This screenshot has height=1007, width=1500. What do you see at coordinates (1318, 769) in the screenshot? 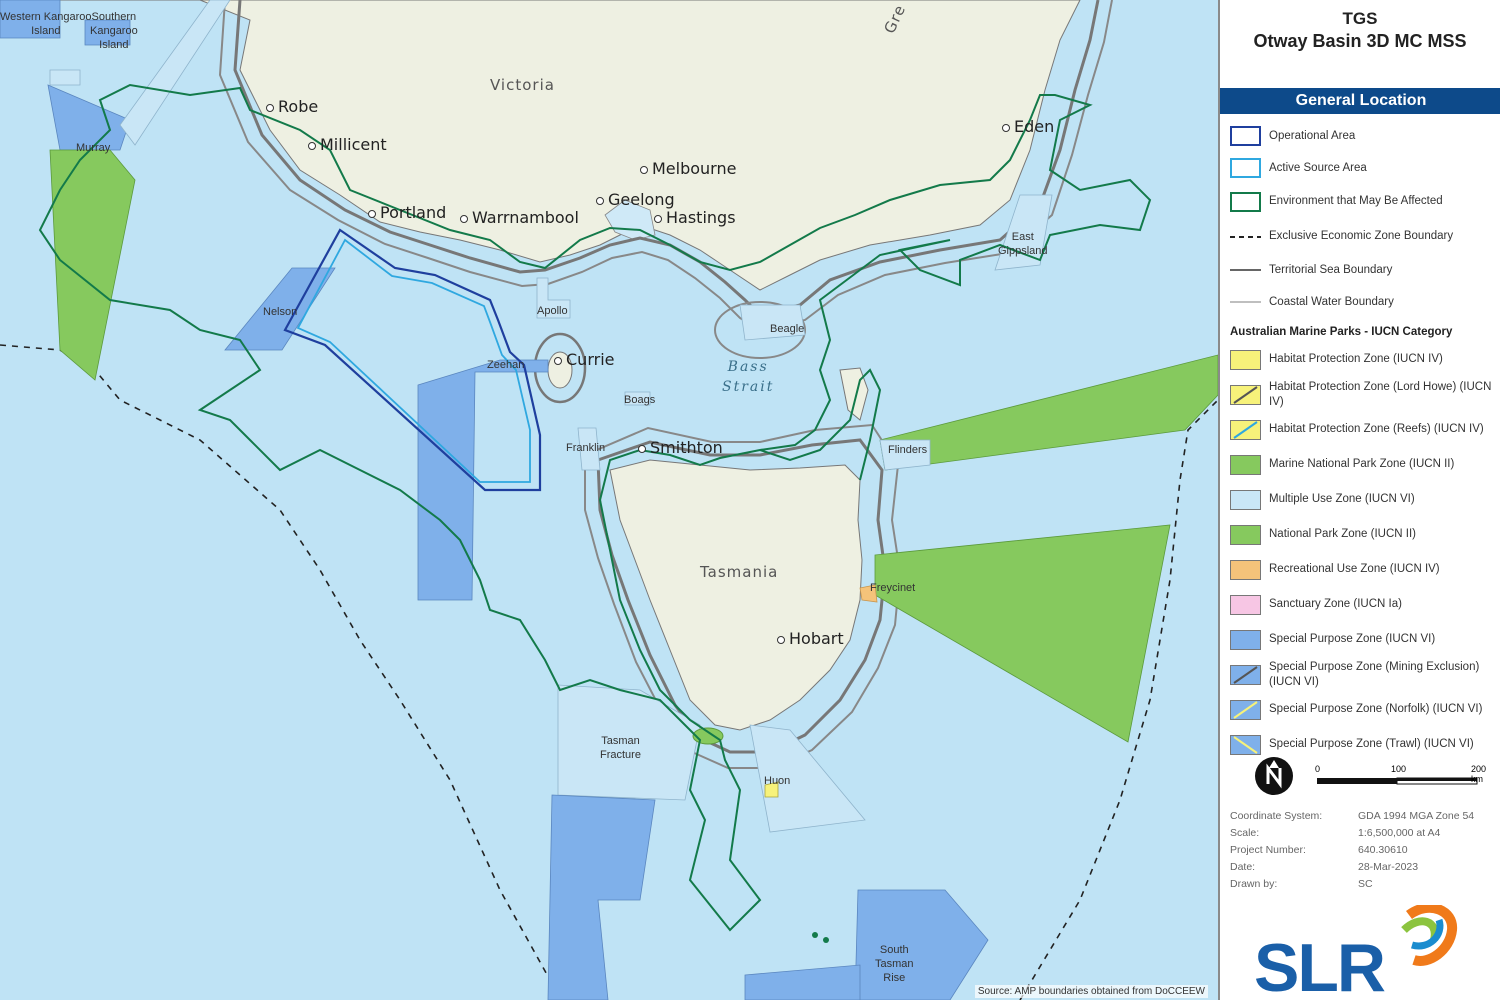
I see `scale-tick-0: 0` at bounding box center [1318, 769].